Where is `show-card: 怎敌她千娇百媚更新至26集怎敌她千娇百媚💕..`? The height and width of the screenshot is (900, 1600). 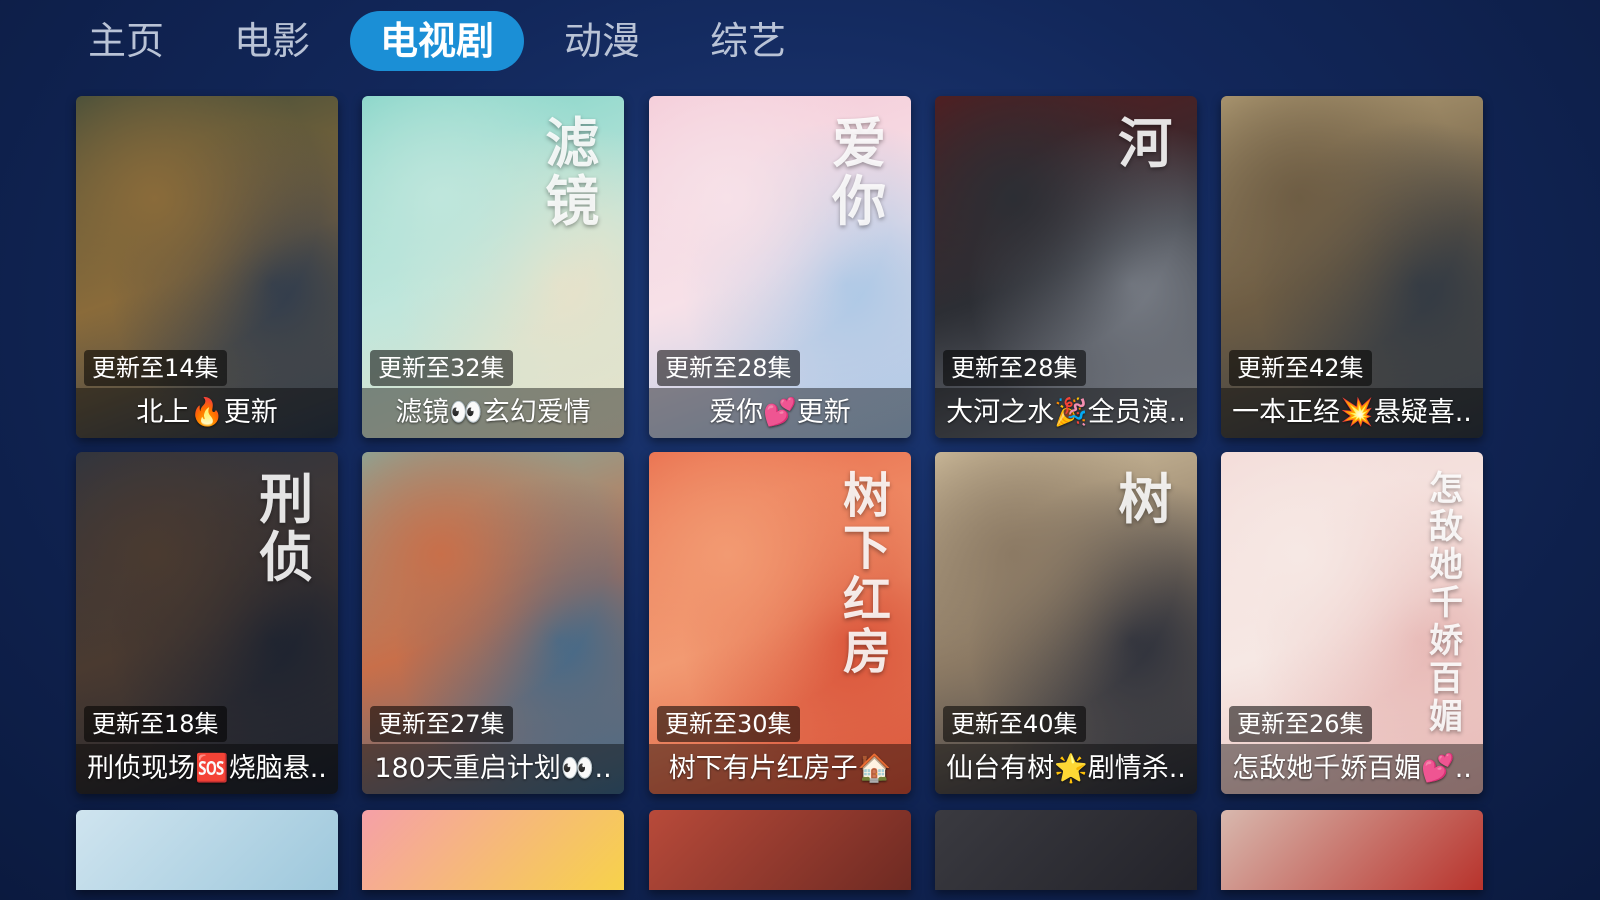
show-card: 怎敌她千娇百媚更新至26集怎敌她千娇百媚💕.. is located at coordinates (1352, 623).